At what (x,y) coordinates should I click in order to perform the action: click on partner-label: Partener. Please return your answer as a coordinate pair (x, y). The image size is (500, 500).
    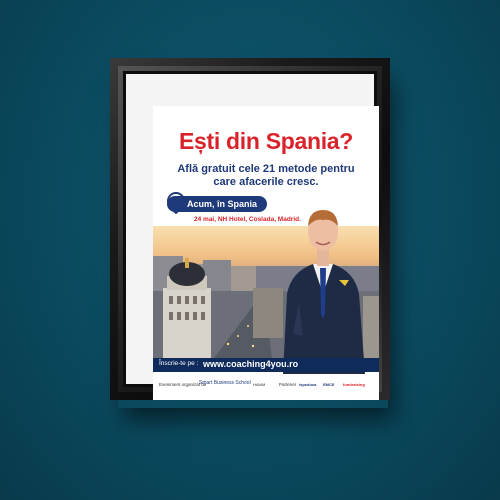
    Looking at the image, I should click on (288, 384).